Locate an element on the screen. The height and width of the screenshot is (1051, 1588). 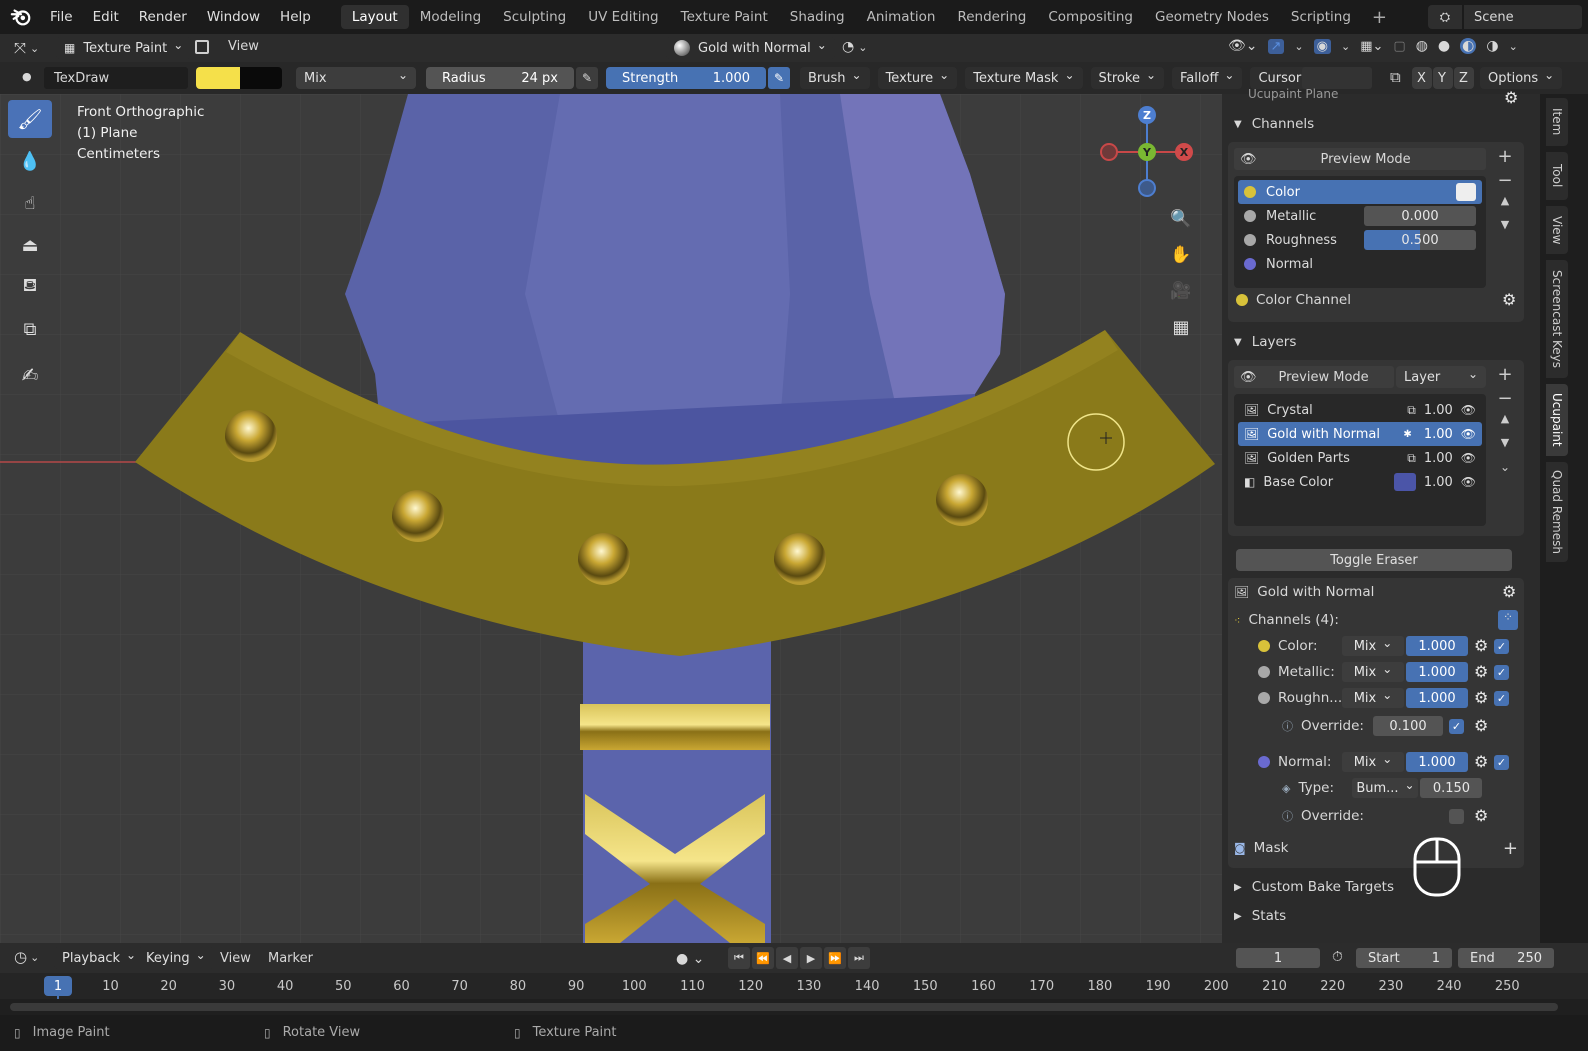
layers-section-header: ▼ Layers is located at coordinates (1265, 342).